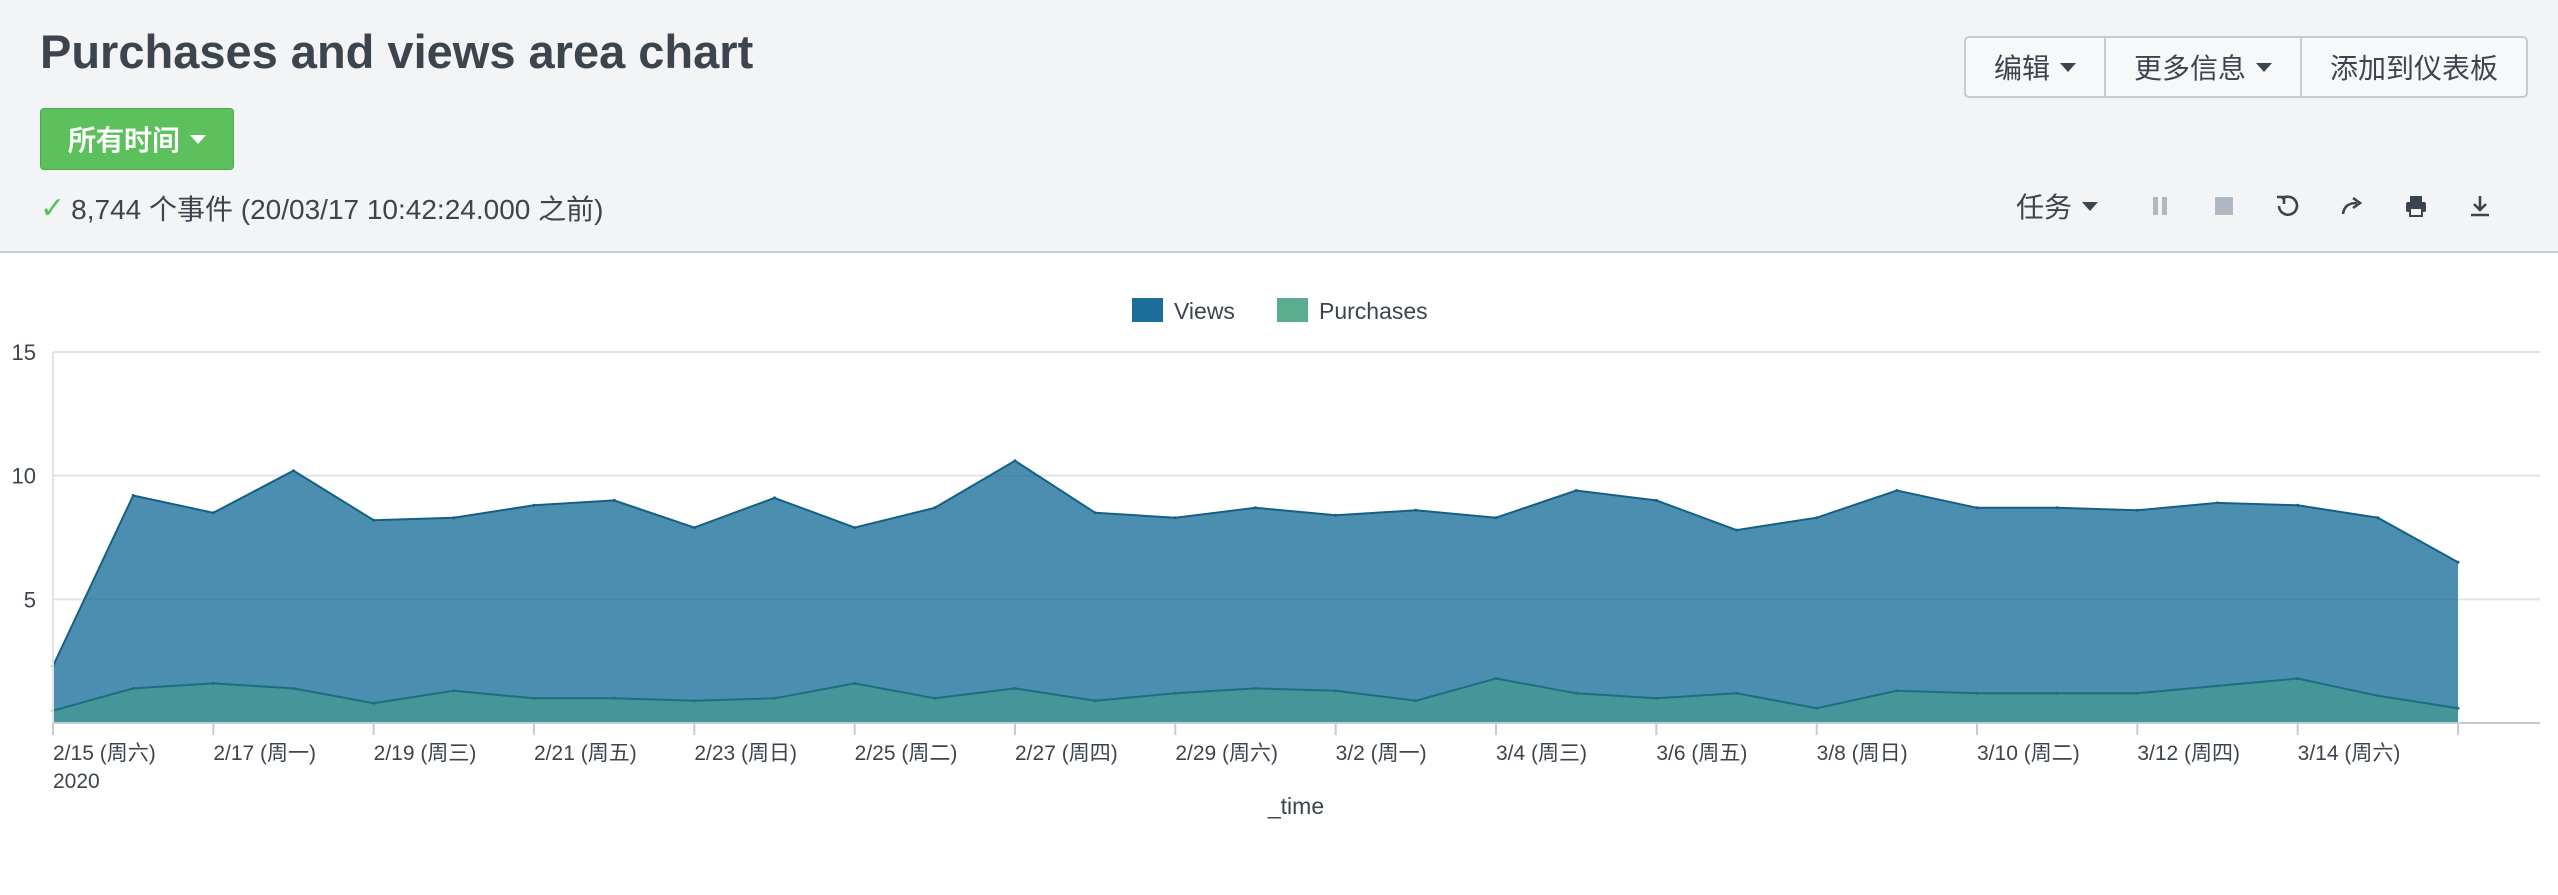 The image size is (2558, 895). Describe the element at coordinates (1701, 753) in the screenshot. I see `x-tick-label: 3/6 (周五)` at that location.